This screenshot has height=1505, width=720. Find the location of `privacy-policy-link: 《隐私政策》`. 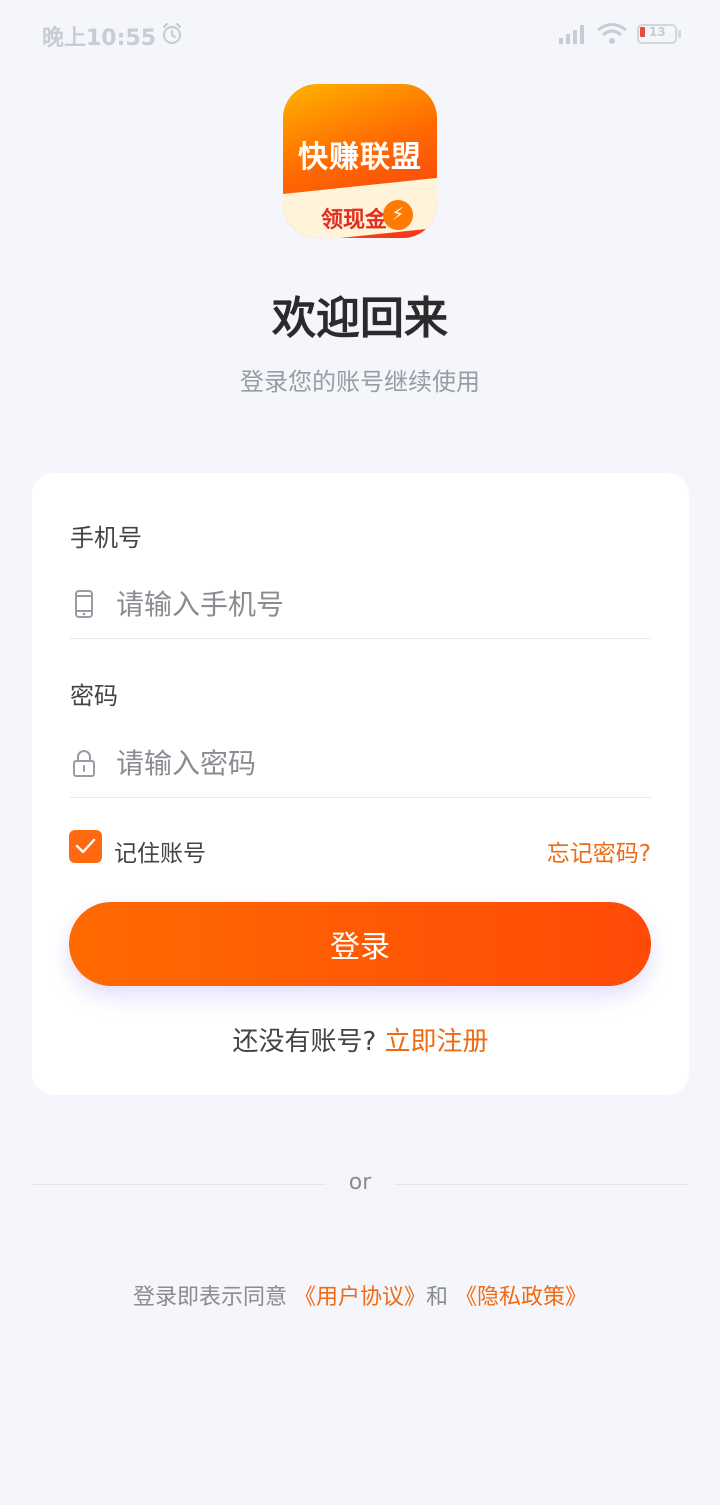

privacy-policy-link: 《隐私政策》 is located at coordinates (521, 1297).